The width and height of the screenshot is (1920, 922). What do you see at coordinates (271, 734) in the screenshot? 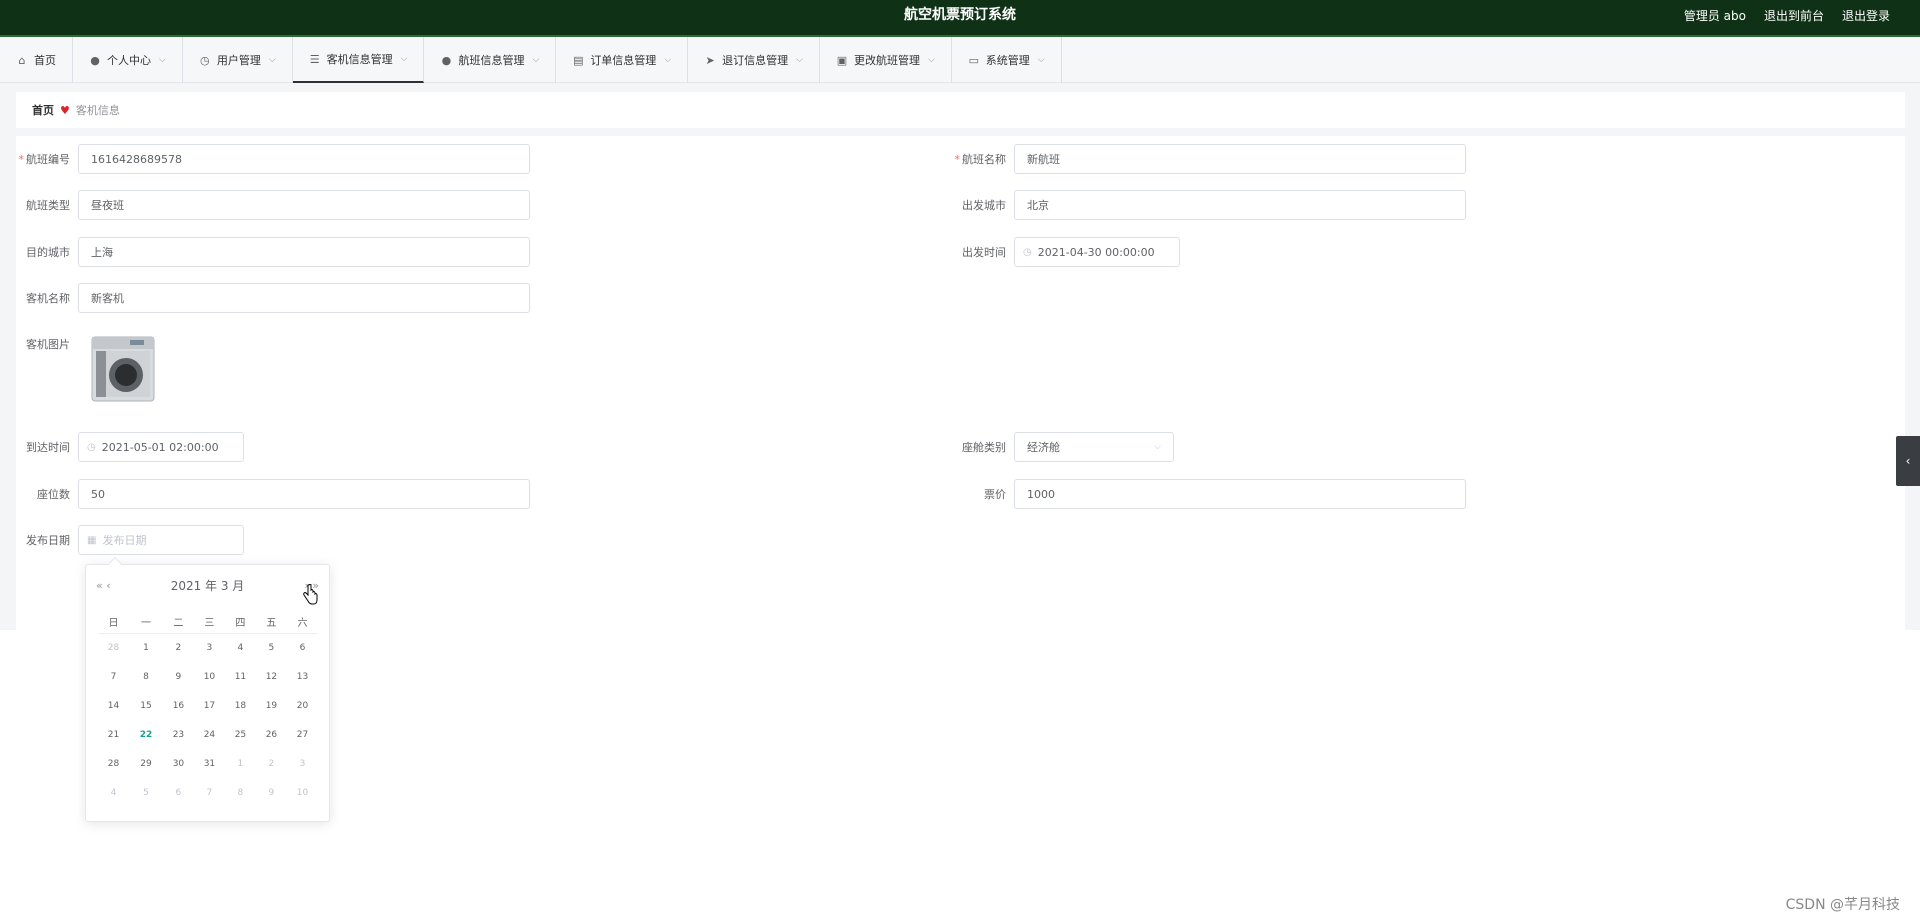
I see `calendar-day: 26` at bounding box center [271, 734].